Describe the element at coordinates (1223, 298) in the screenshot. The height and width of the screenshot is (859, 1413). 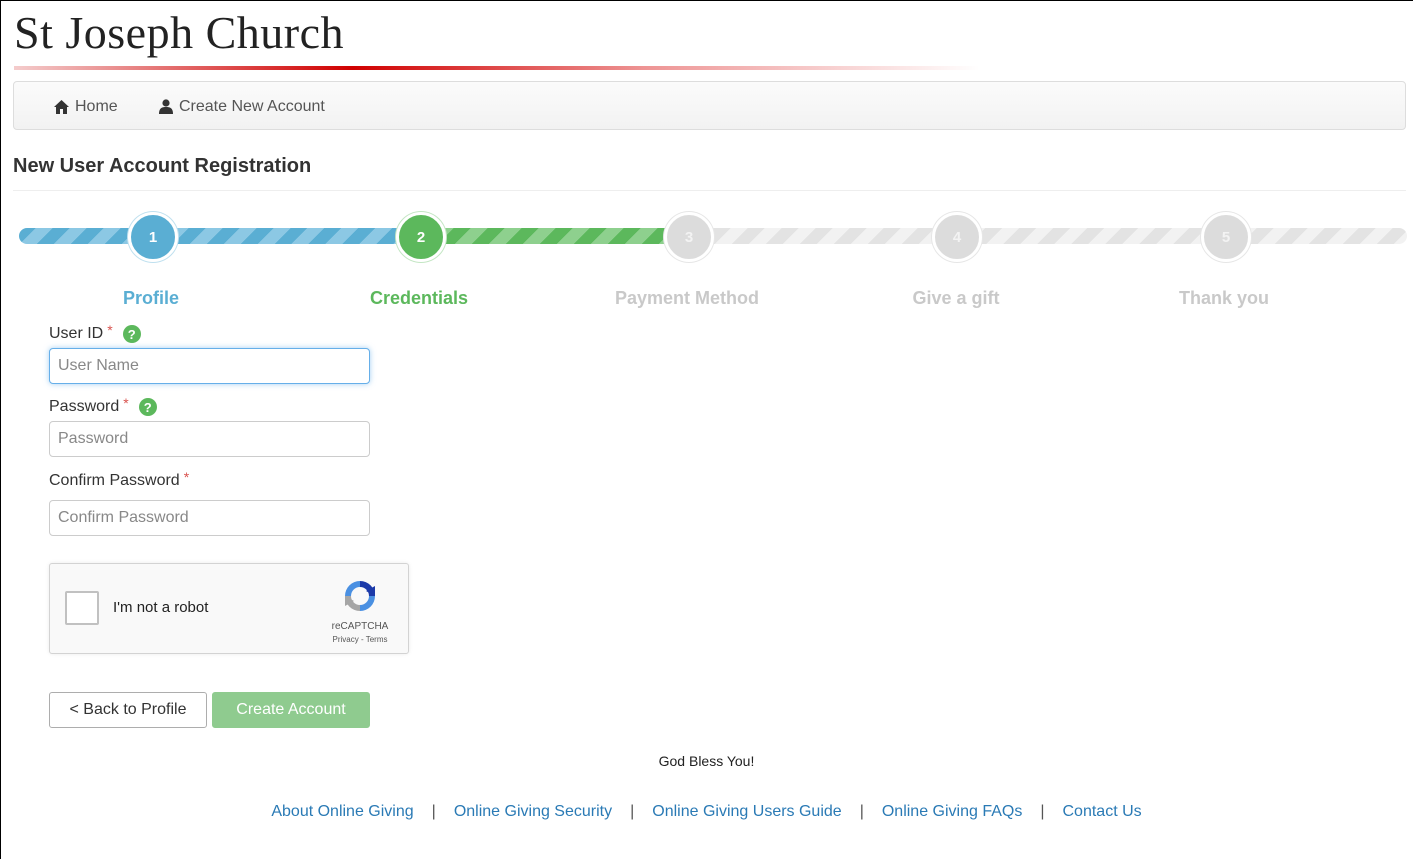
I see `wizard-step-label-thank-you: Thank you` at that location.